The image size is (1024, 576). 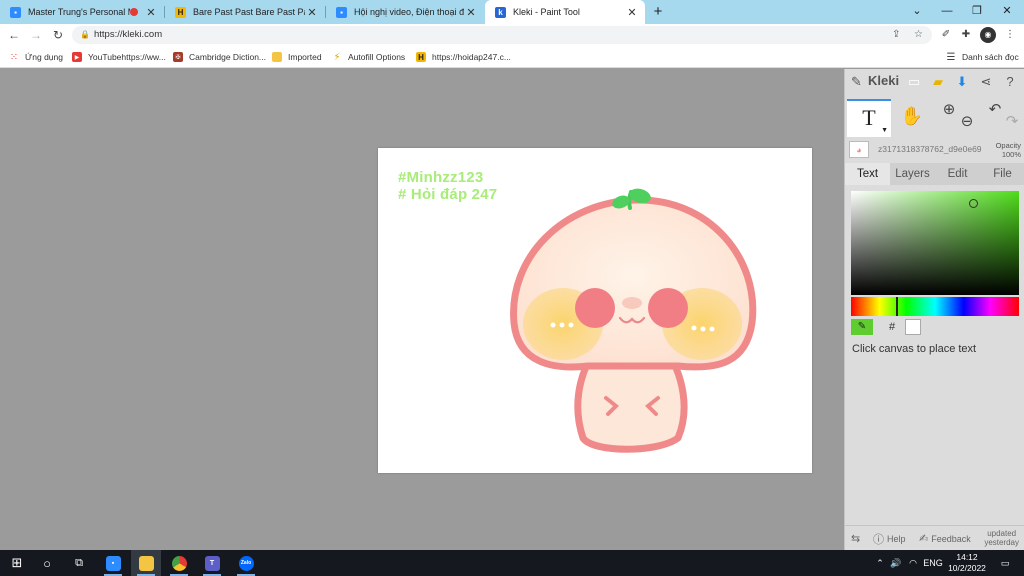 I want to click on eyedropper-icon: ✎, so click(x=862, y=327).